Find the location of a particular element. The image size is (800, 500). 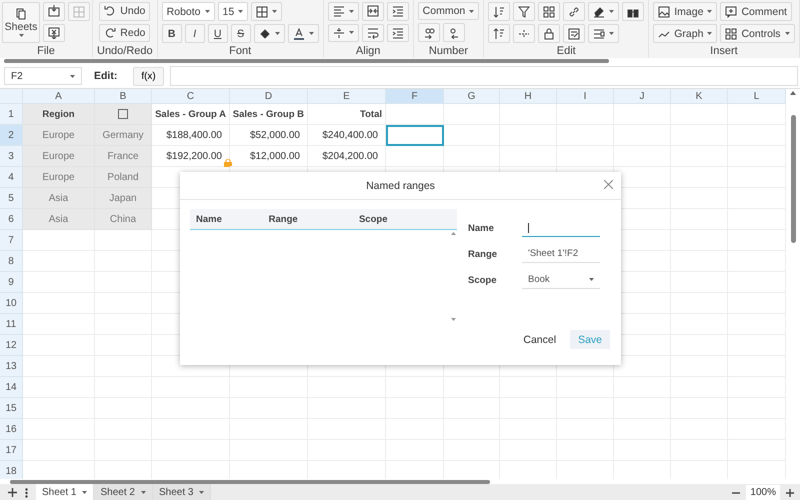

controls-button: Controls is located at coordinates (757, 33).